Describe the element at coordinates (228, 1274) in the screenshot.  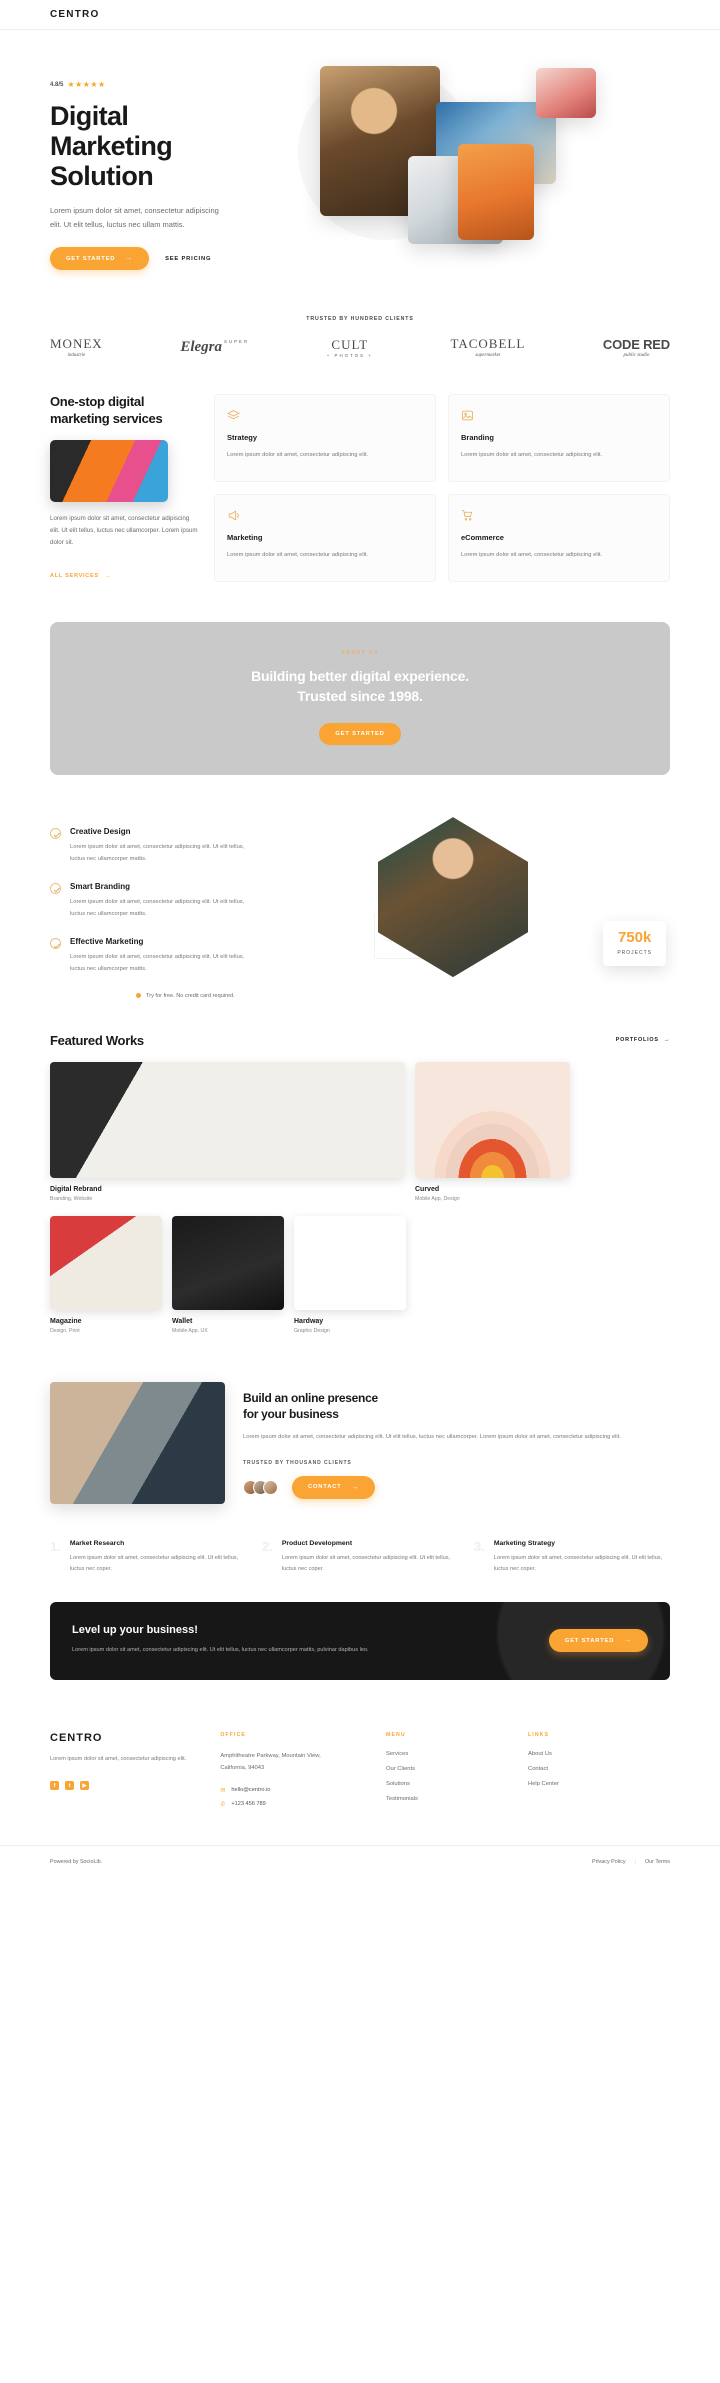
I see `work-card-wallet: Wallet Mobile App, UX` at that location.